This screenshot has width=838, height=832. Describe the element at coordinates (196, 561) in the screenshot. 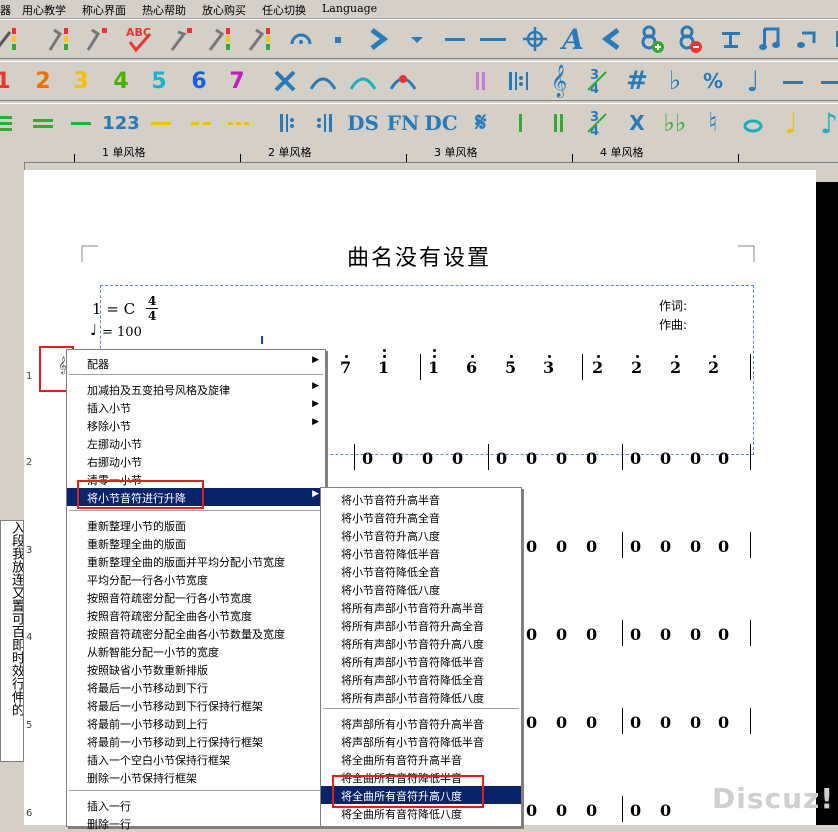

I see `menu-item-reflow-score-even: 重新整理全曲的版面并平均分配小节宽度` at that location.